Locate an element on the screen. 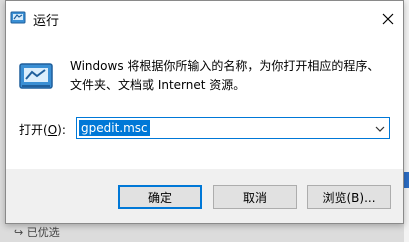  run-large-icon is located at coordinates (36, 77).